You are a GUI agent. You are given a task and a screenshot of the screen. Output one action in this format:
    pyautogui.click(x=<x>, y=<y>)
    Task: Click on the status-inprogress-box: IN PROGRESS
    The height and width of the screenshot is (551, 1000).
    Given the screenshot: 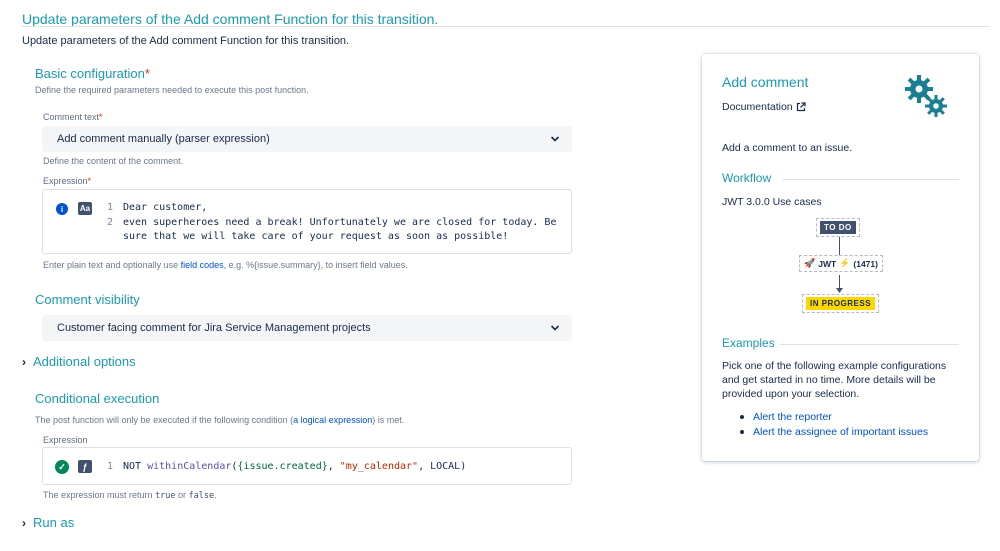 What is the action you would take?
    pyautogui.click(x=841, y=303)
    